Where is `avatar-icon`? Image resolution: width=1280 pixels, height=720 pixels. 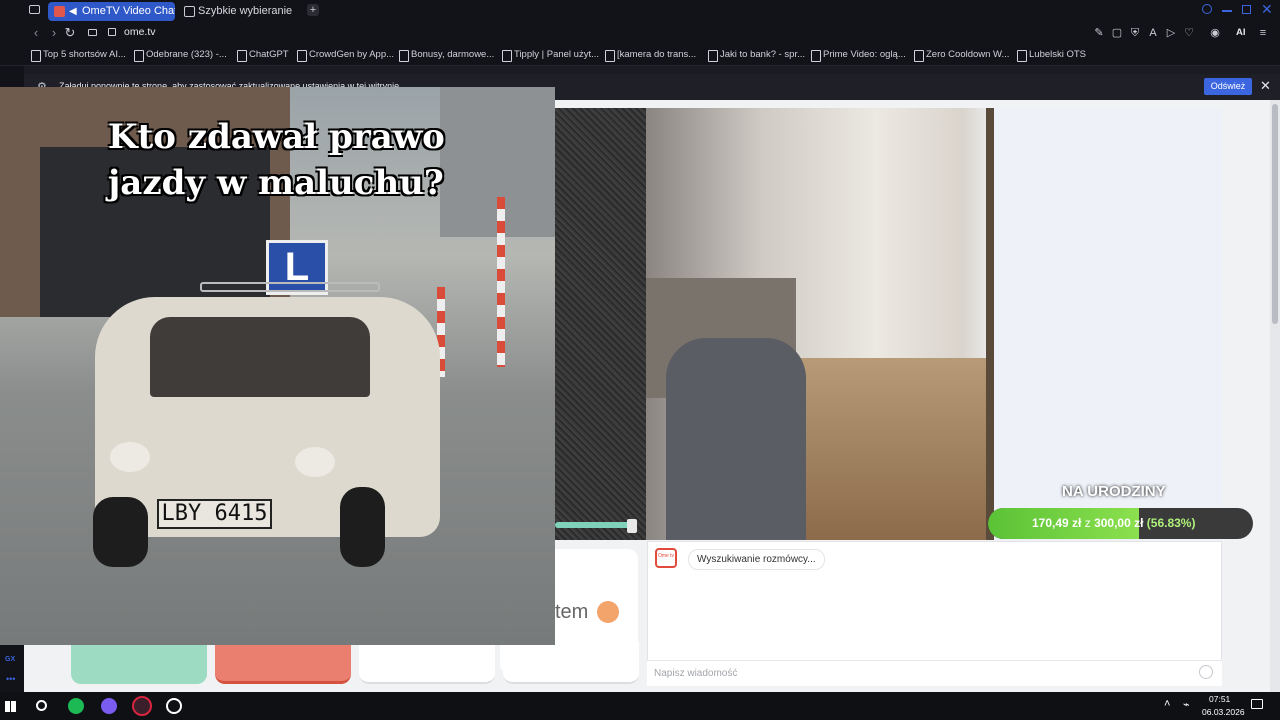 avatar-icon is located at coordinates (608, 612).